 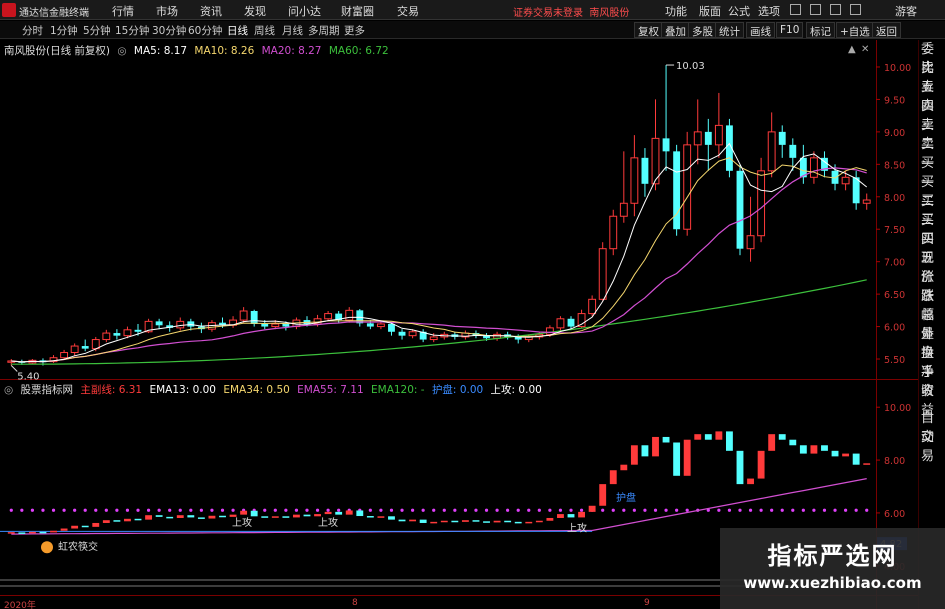 I want to click on guest-user: 游客, so click(x=906, y=11).